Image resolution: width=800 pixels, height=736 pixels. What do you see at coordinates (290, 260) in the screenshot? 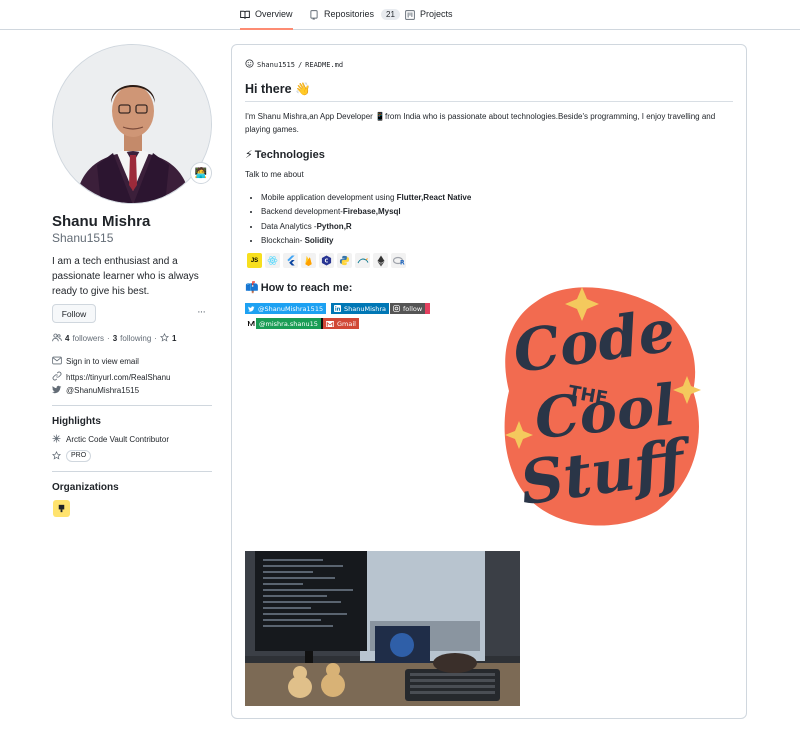
I see `flutter-icon` at bounding box center [290, 260].